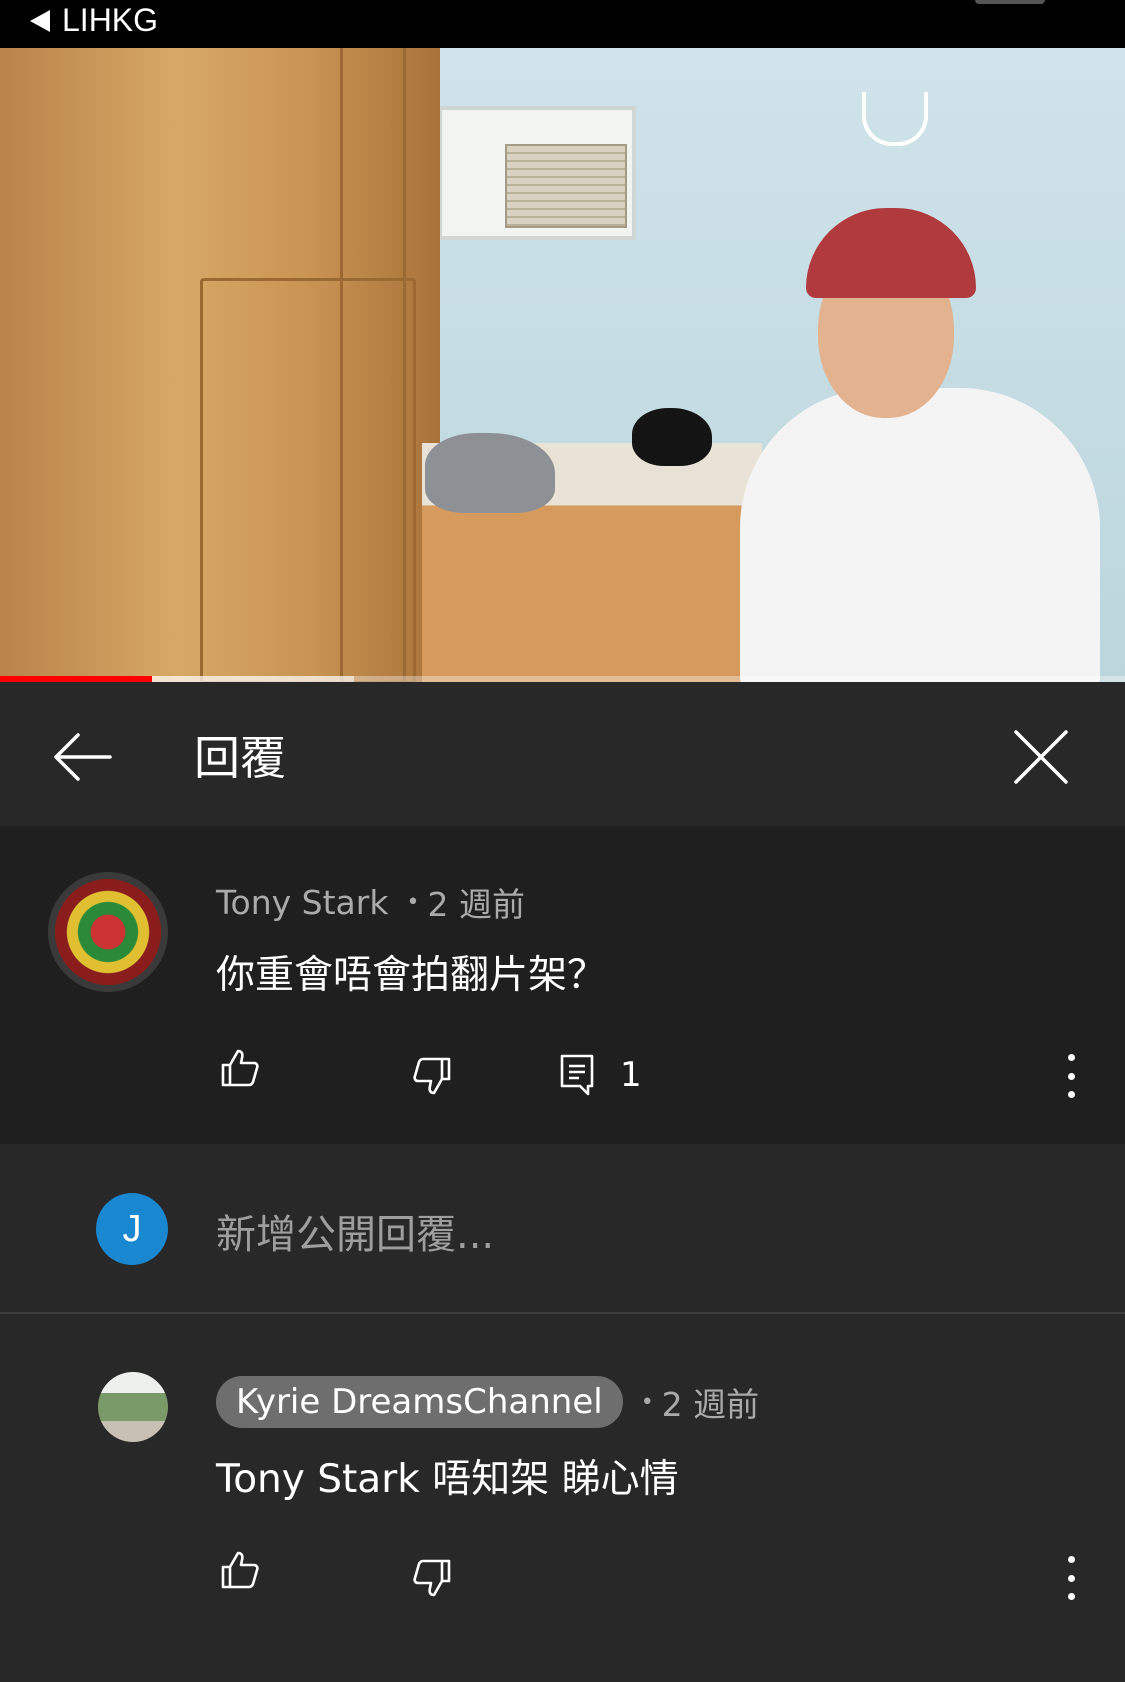 The image size is (1125, 1682). I want to click on replies-header: 回覆, so click(562, 754).